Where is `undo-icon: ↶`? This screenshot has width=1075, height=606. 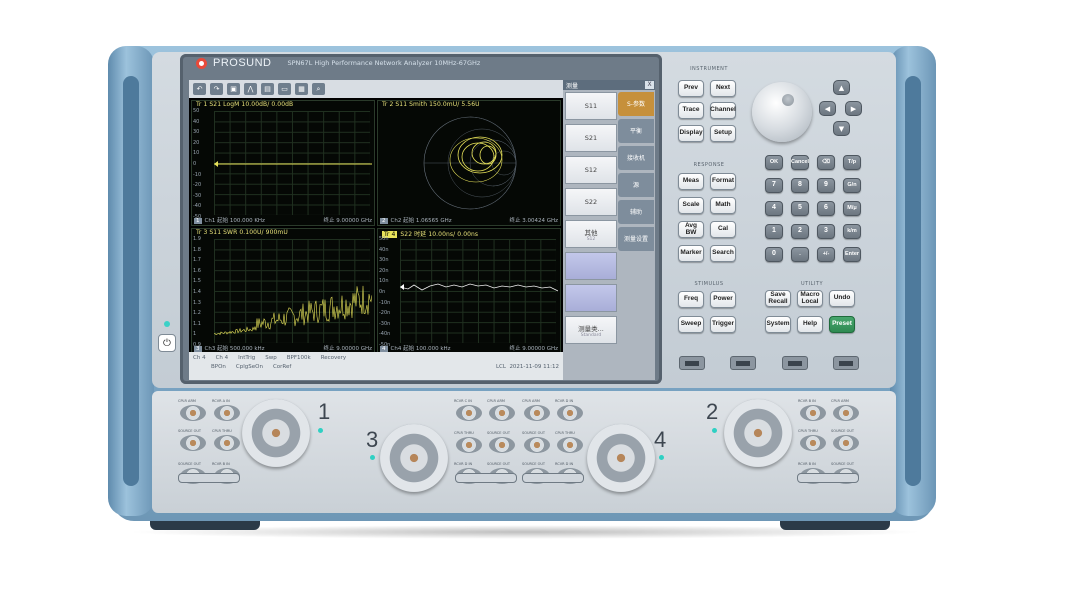
undo-icon: ↶ is located at coordinates (199, 89).